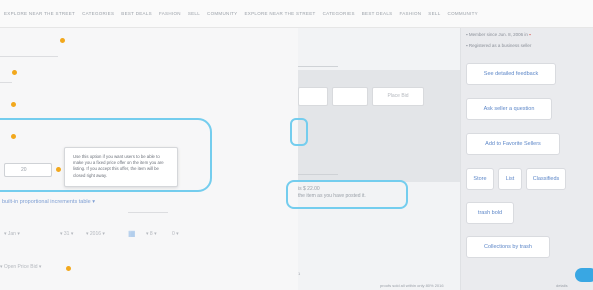  Describe the element at coordinates (412, 285) in the screenshot. I see `footer-status-text: proofs sold all within only 80% 2016` at that location.